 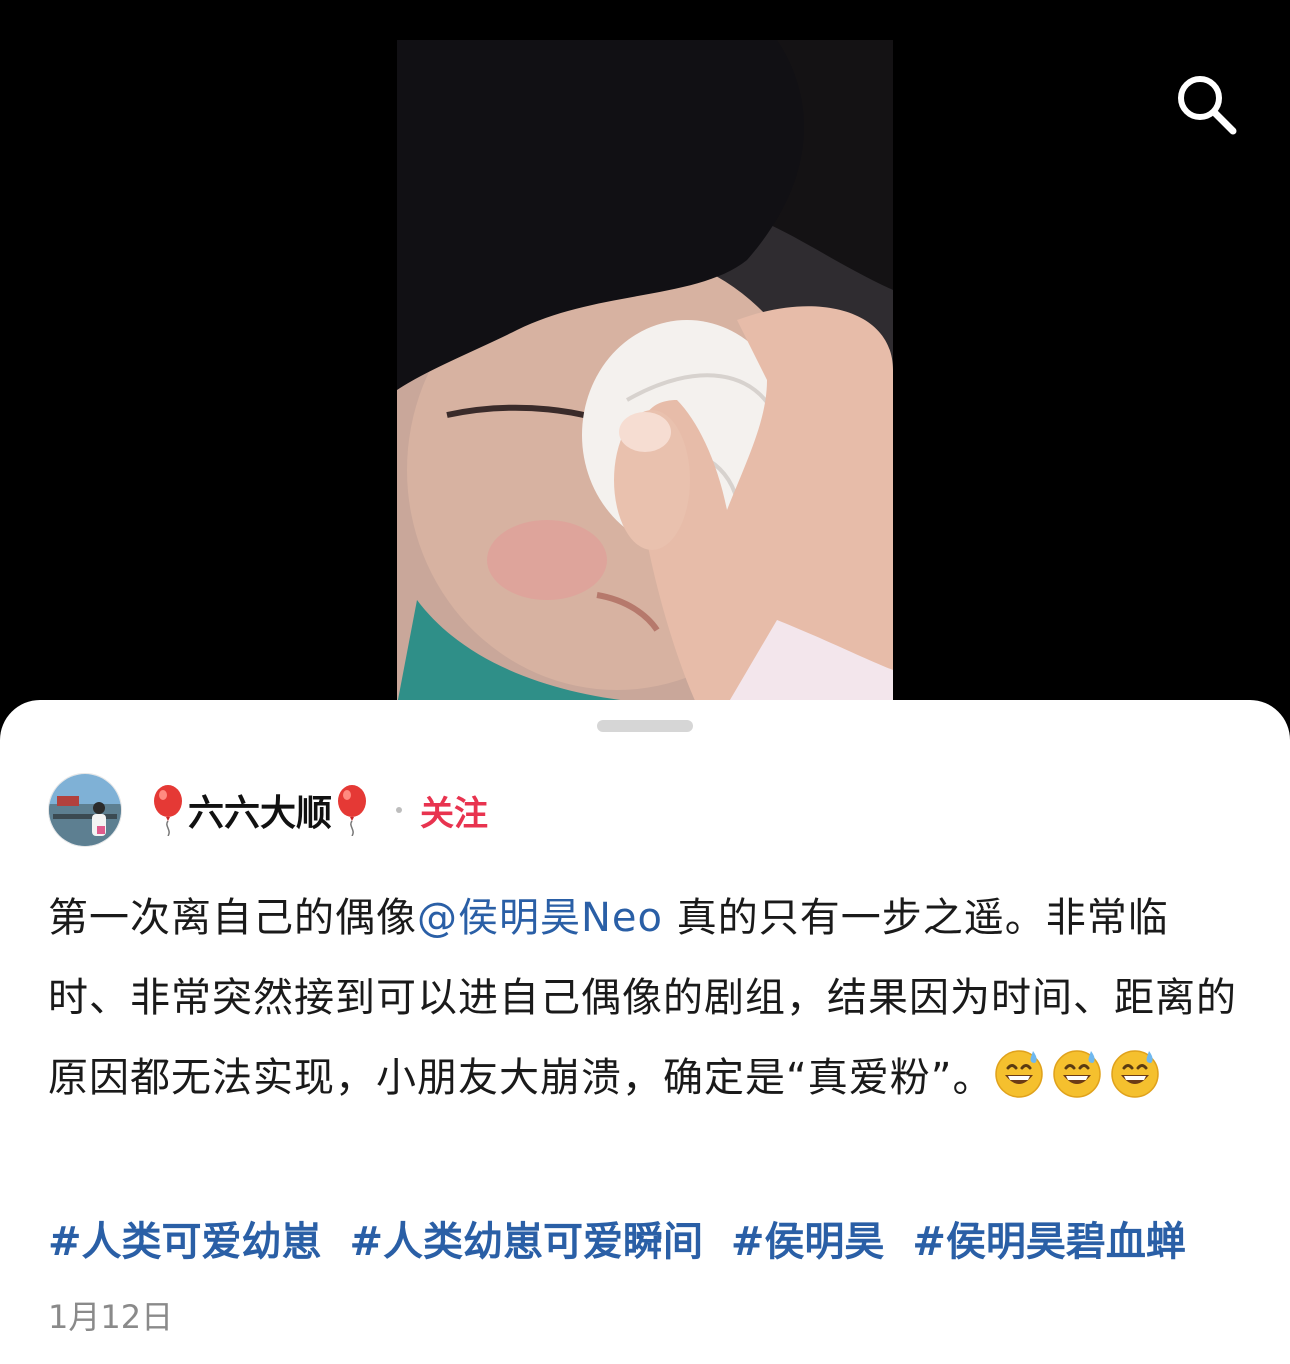 I want to click on author-row: 六六大顺 关注, so click(x=645, y=810).